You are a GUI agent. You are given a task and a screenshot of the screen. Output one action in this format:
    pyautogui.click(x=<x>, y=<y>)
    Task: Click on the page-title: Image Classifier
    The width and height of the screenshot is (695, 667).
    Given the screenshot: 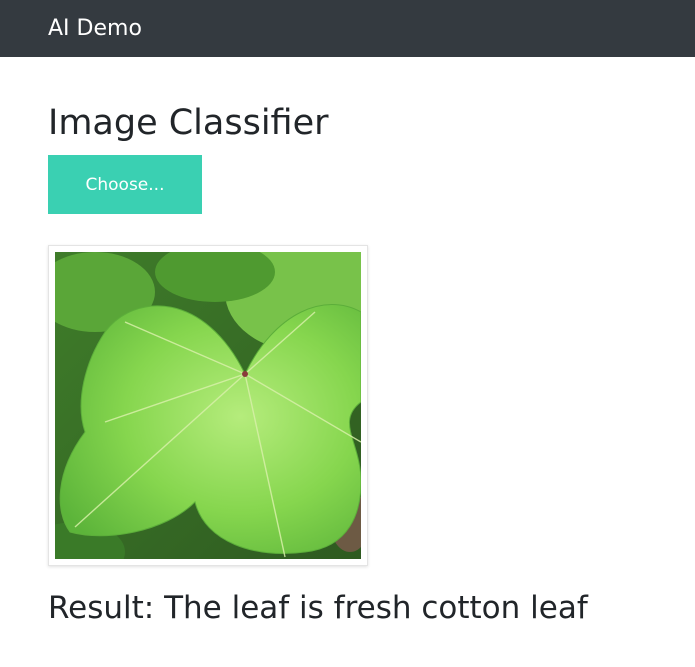 What is the action you would take?
    pyautogui.click(x=188, y=123)
    